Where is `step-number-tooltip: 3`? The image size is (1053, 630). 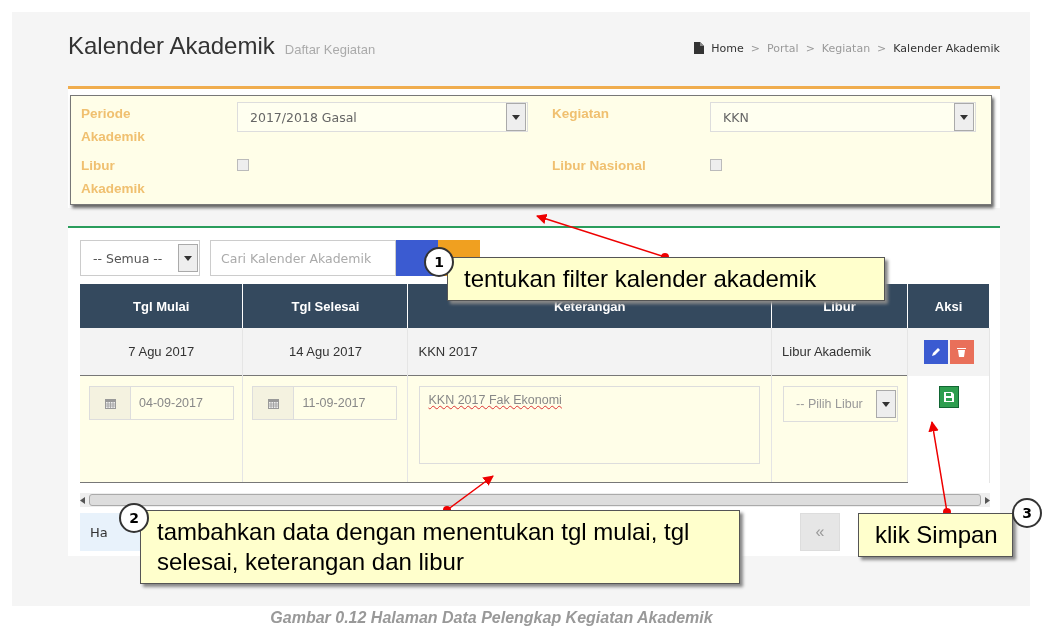
step-number-tooltip: 3 is located at coordinates (1027, 513).